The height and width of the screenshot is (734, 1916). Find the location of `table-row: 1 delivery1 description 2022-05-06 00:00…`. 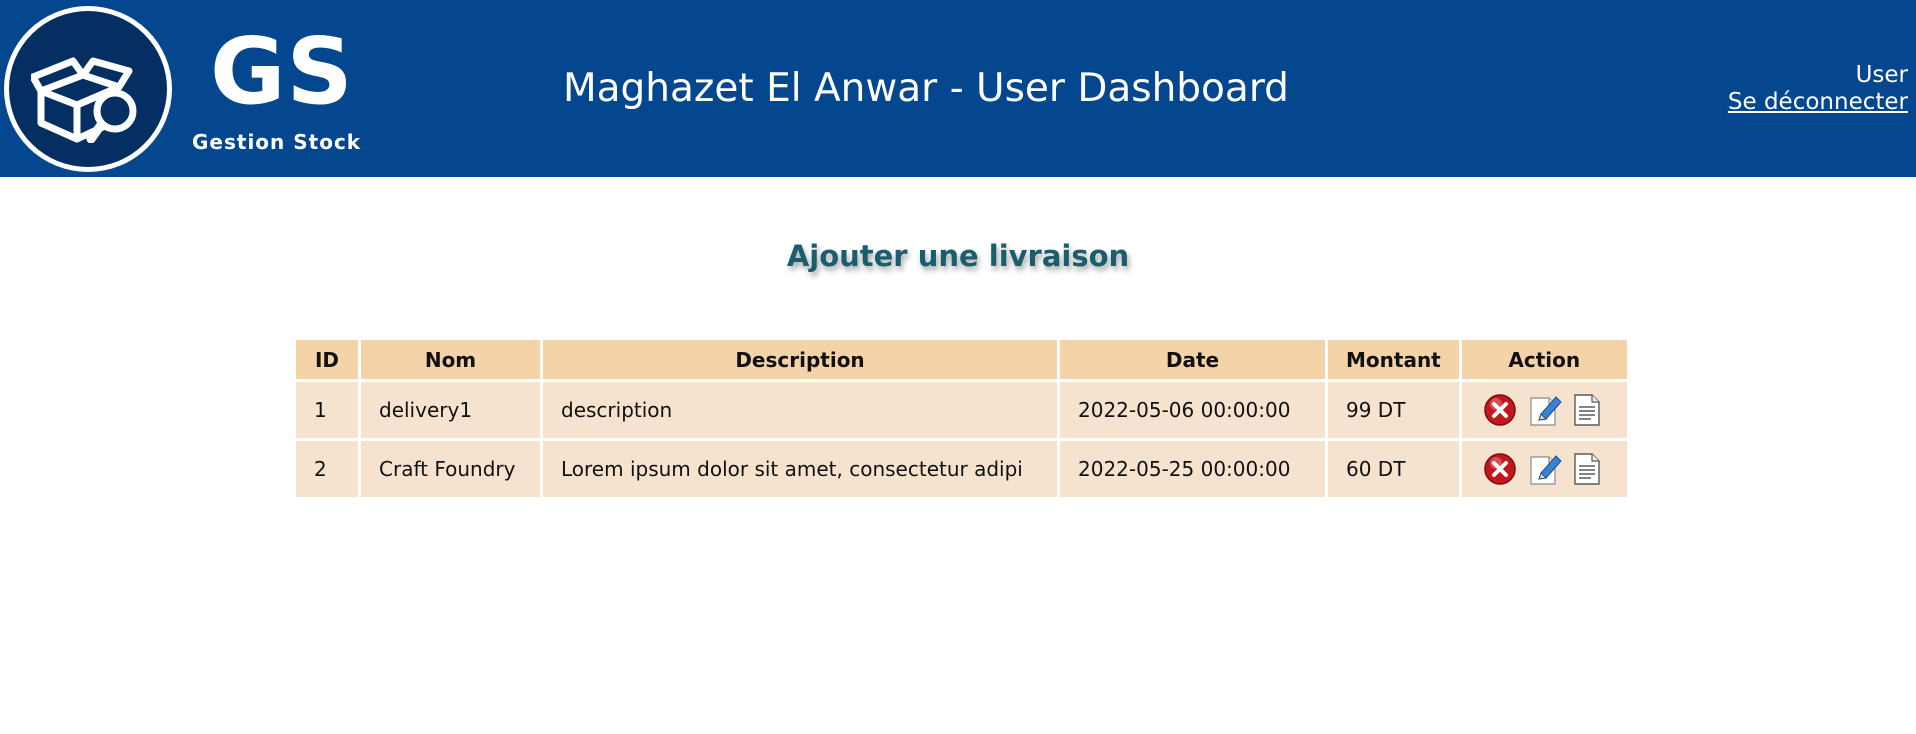

table-row: 1 delivery1 description 2022-05-06 00:00… is located at coordinates (961, 410).